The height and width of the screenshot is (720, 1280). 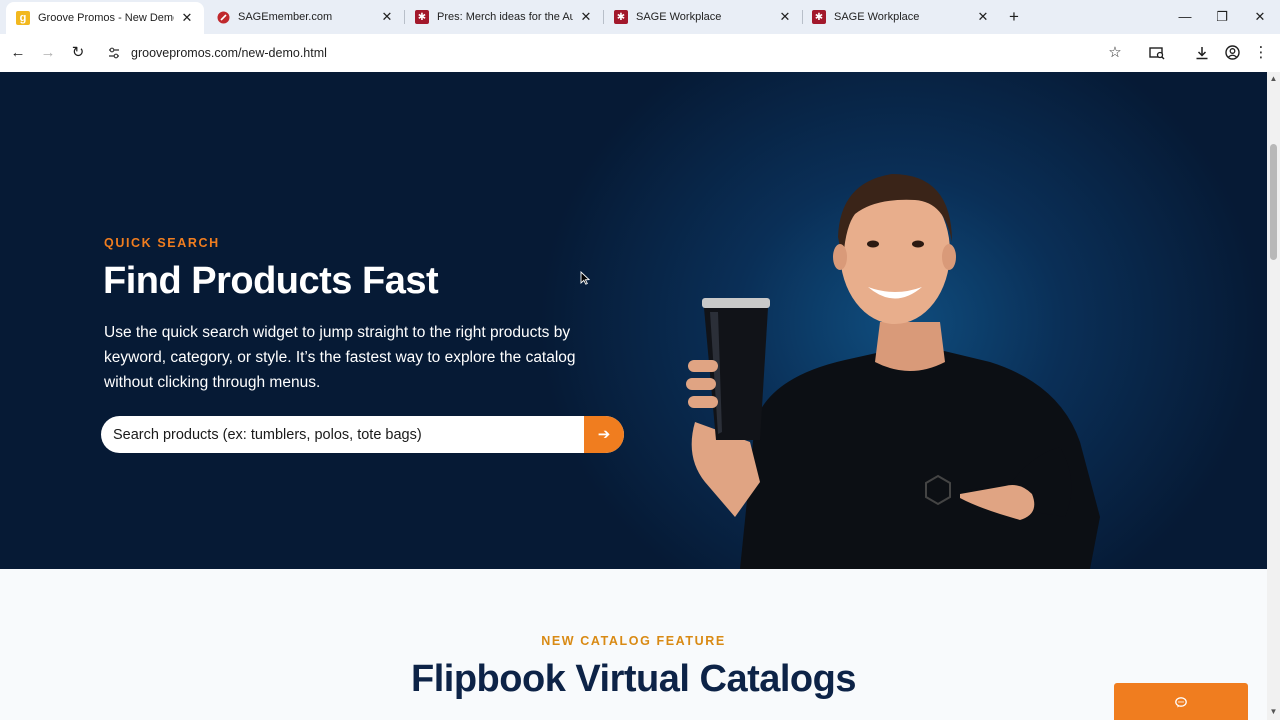 I want to click on tab-title: SAGEmember.com, so click(x=285, y=17).